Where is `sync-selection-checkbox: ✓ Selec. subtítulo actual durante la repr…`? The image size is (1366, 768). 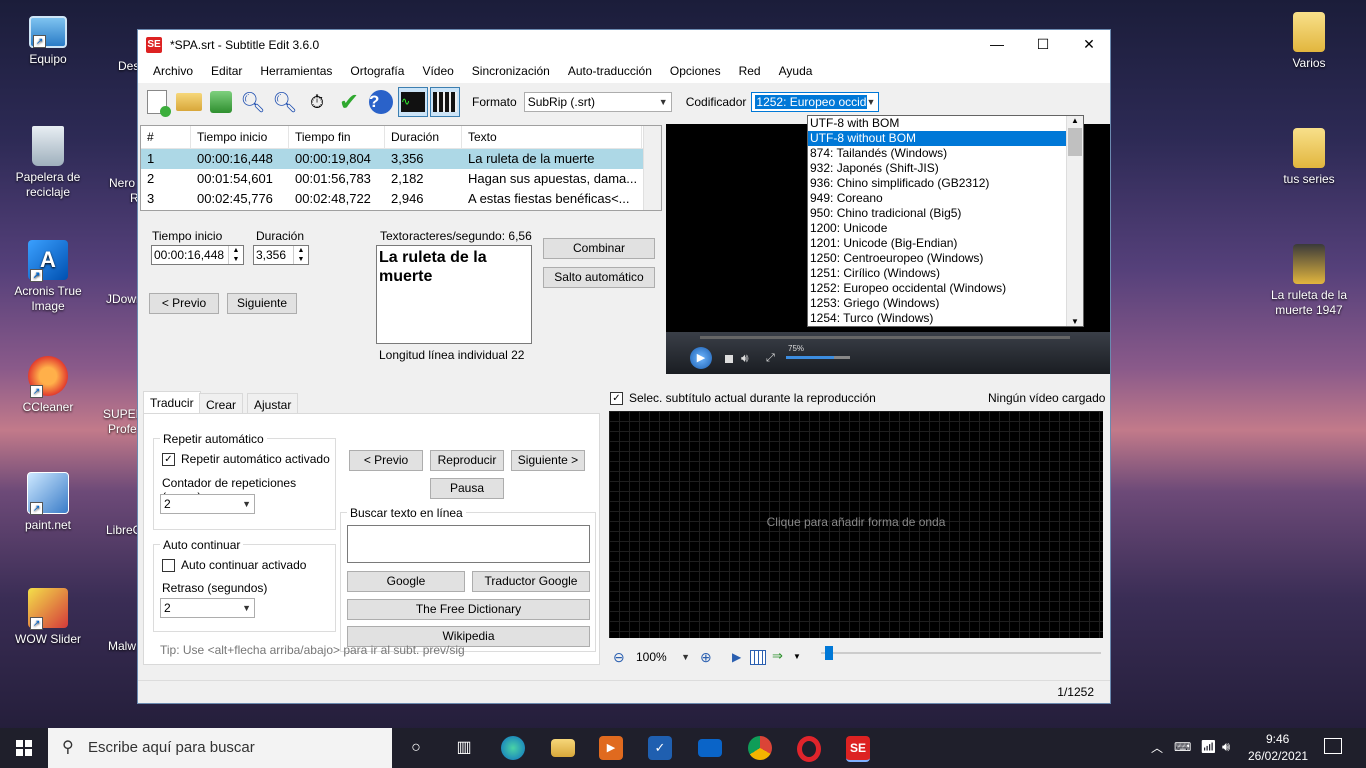 sync-selection-checkbox: ✓ Selec. subtítulo actual durante la repr… is located at coordinates (743, 398).